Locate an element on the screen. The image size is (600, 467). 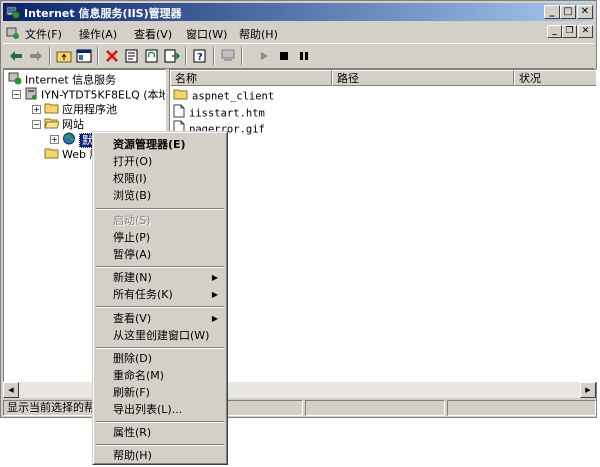
window-title: Internet 信息服务(IIS)管理器 is located at coordinates (103, 13).